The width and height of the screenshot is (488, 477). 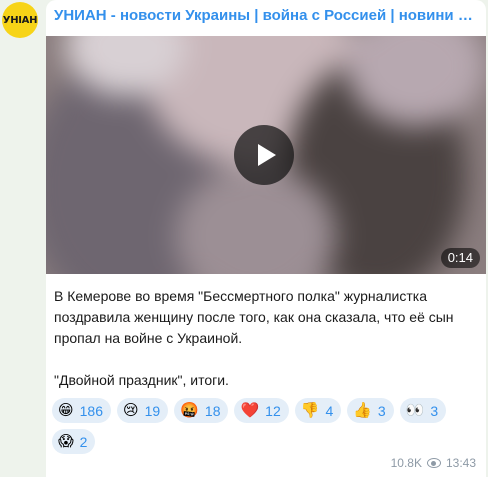 I want to click on play-icon, so click(x=266, y=155).